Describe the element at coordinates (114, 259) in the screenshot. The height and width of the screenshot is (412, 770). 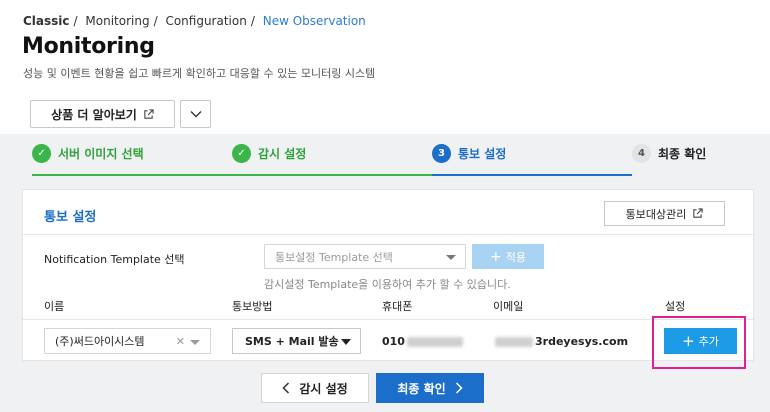
I see `template-label: Notification Template 선택` at that location.